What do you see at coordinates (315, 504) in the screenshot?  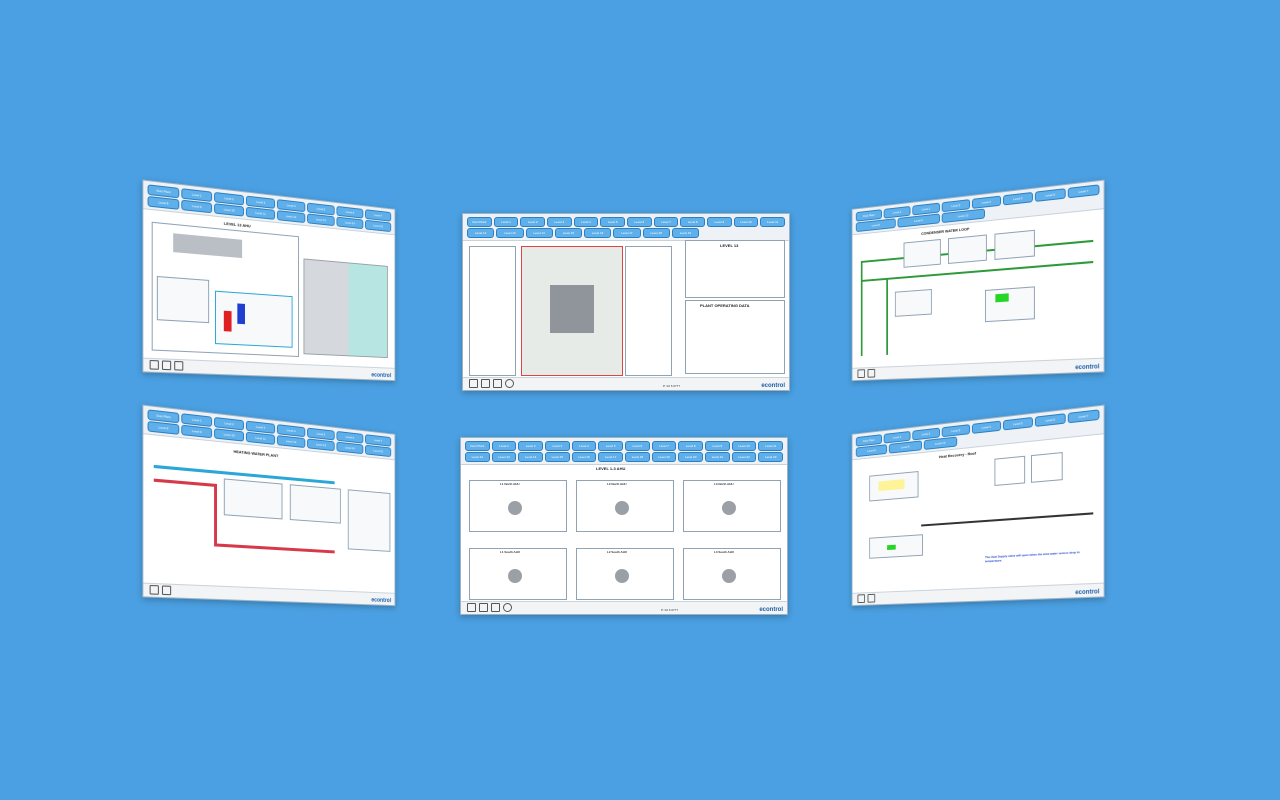 I see `pump-panel` at bounding box center [315, 504].